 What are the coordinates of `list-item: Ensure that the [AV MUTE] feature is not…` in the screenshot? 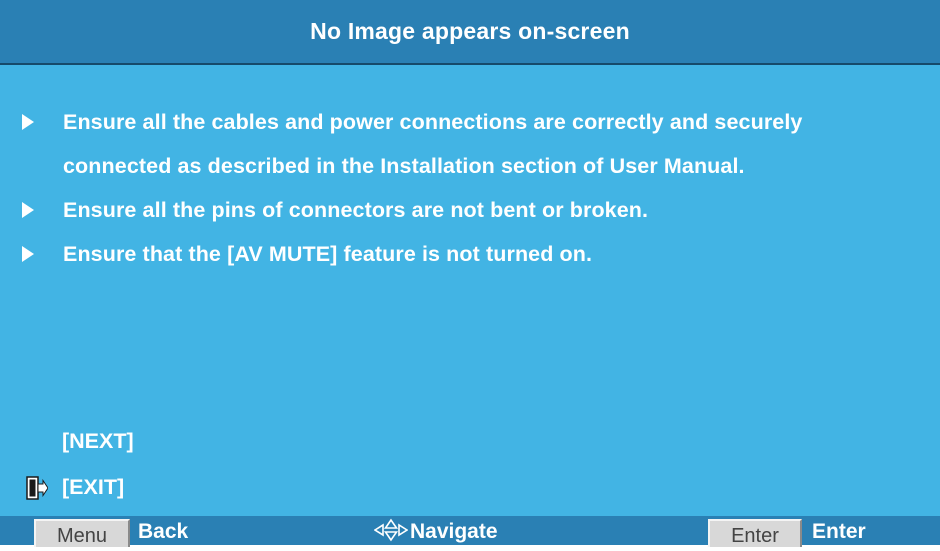 It's located at (470, 254).